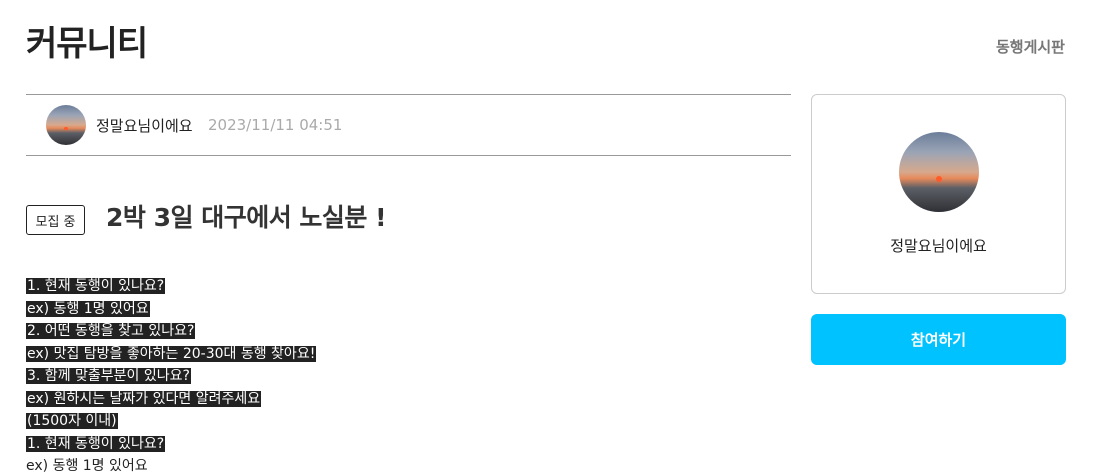  I want to click on body-line: (1500자 이내), so click(408, 421).